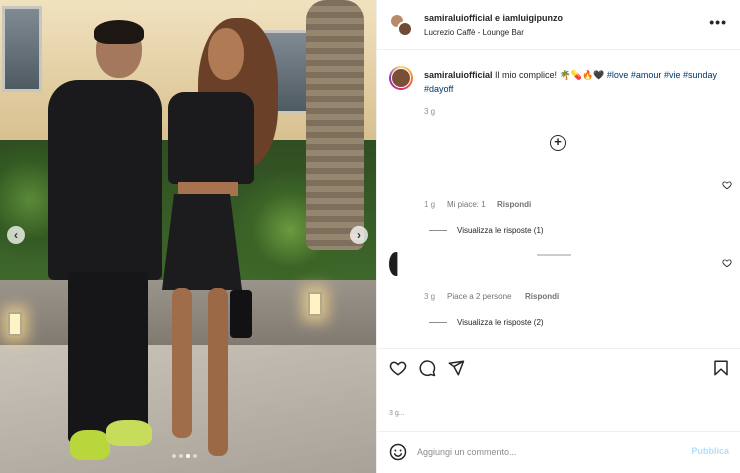 This screenshot has height=473, width=740. What do you see at coordinates (458, 75) in the screenshot?
I see `caption-username: samiraluiofficial` at bounding box center [458, 75].